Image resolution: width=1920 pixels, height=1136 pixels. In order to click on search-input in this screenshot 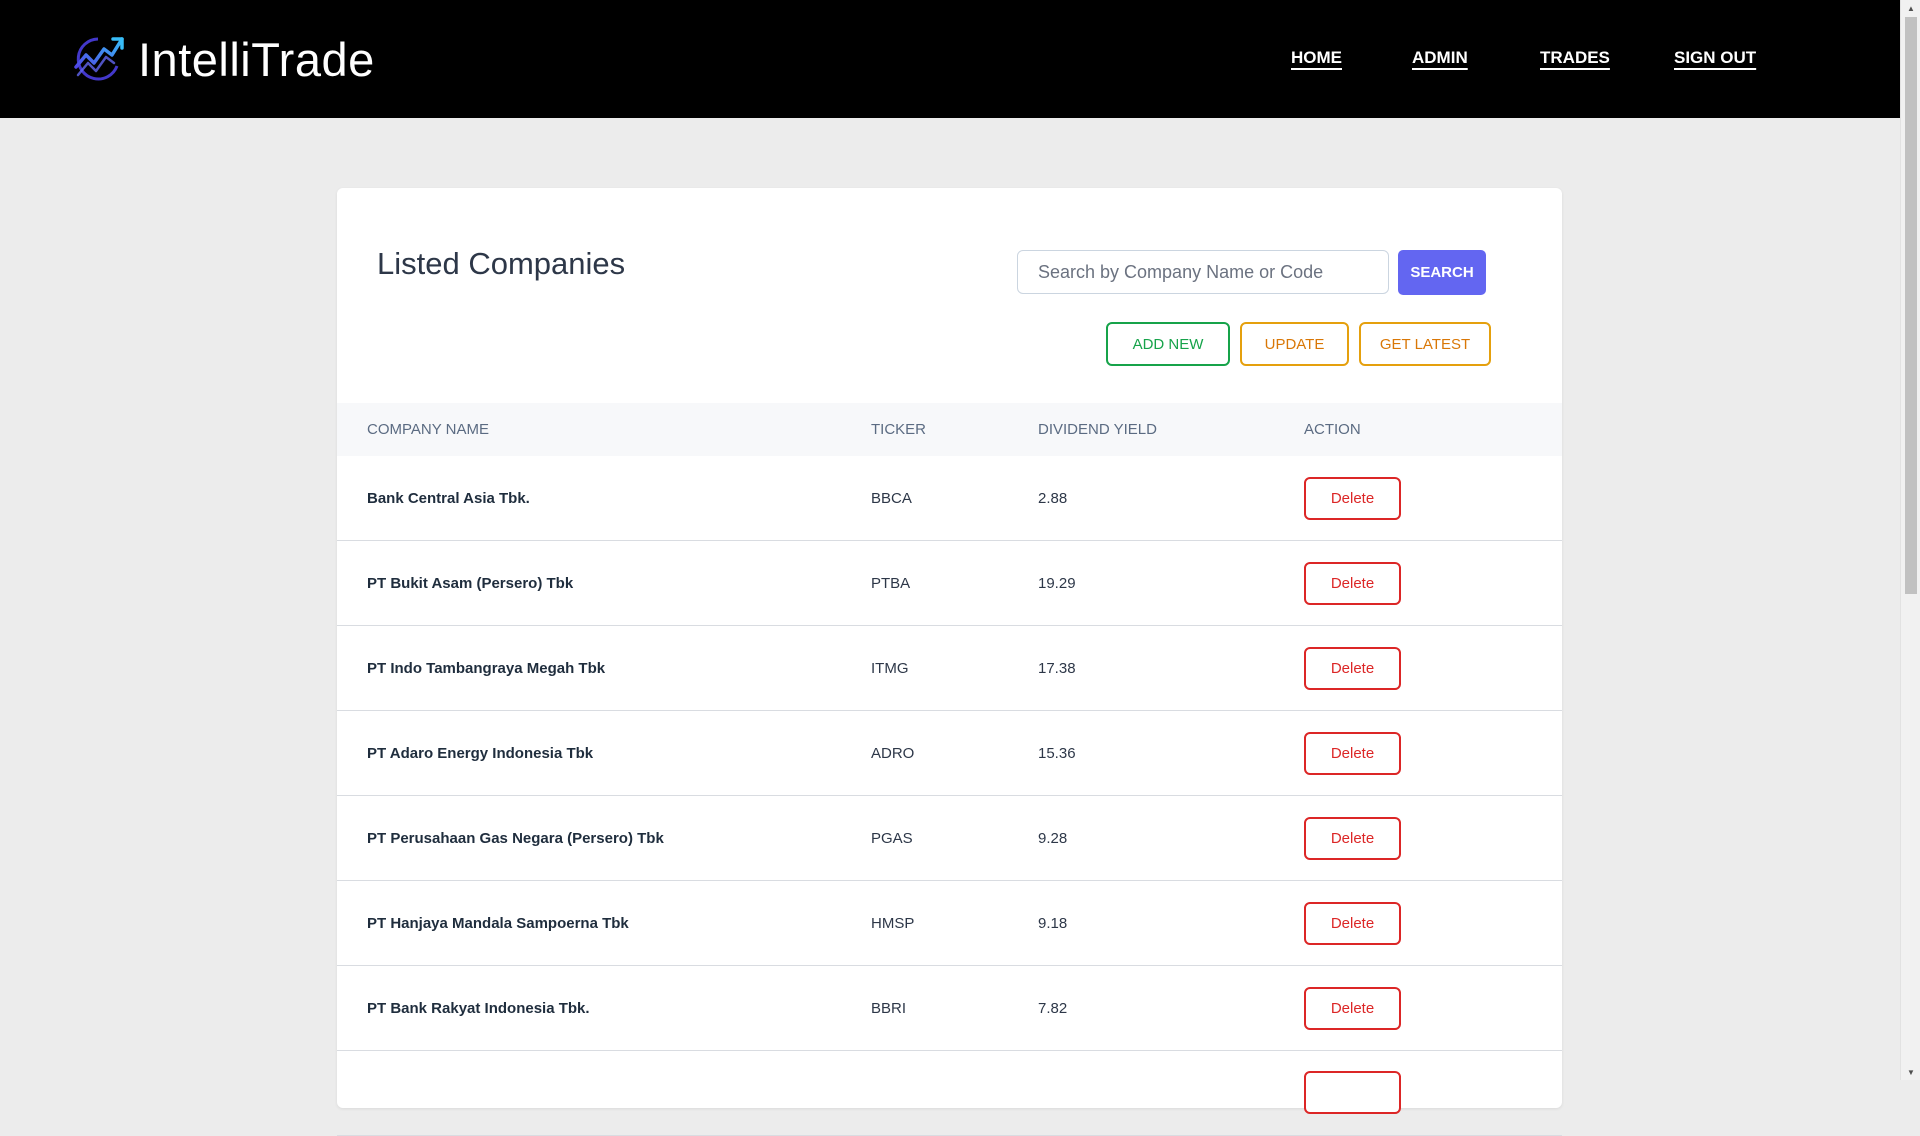, I will do `click(1203, 272)`.